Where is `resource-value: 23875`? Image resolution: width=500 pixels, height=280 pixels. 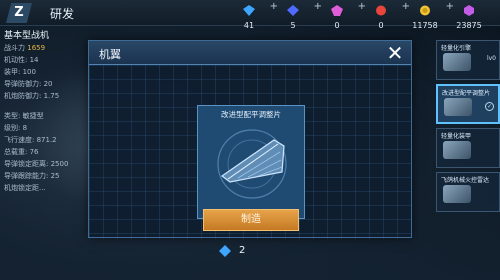 resource-value: 23875 is located at coordinates (469, 25).